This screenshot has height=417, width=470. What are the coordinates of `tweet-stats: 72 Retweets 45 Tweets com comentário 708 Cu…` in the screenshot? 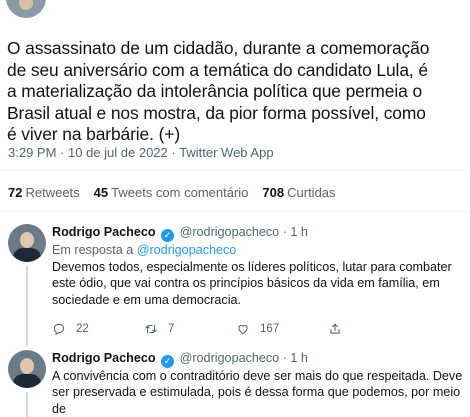 It's located at (172, 192).